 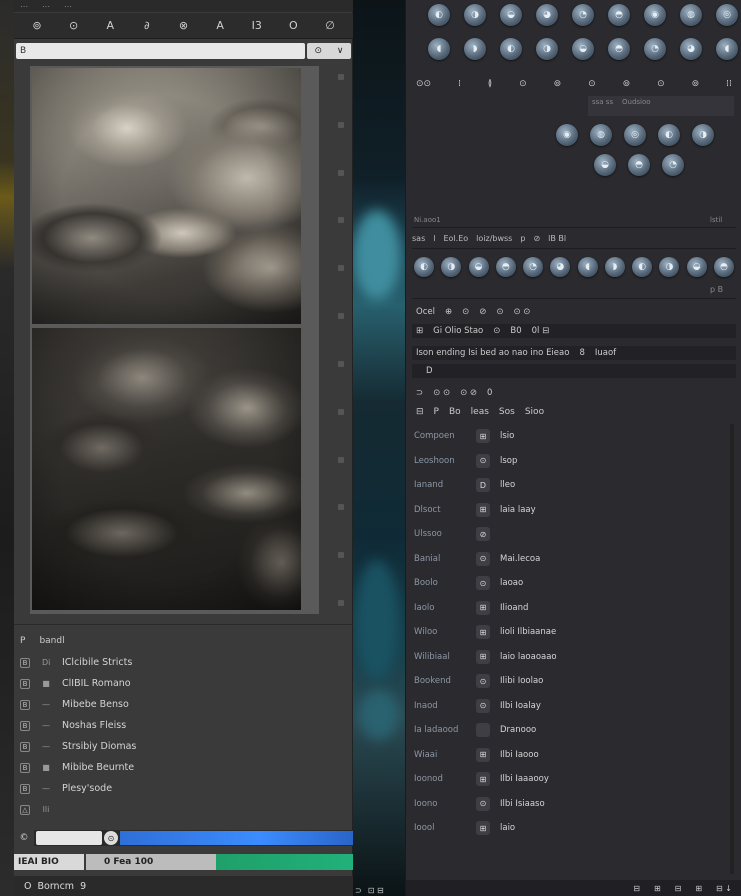 What do you see at coordinates (183, 662) in the screenshot?
I see `layer-row: B Di IClcibile Stricts` at bounding box center [183, 662].